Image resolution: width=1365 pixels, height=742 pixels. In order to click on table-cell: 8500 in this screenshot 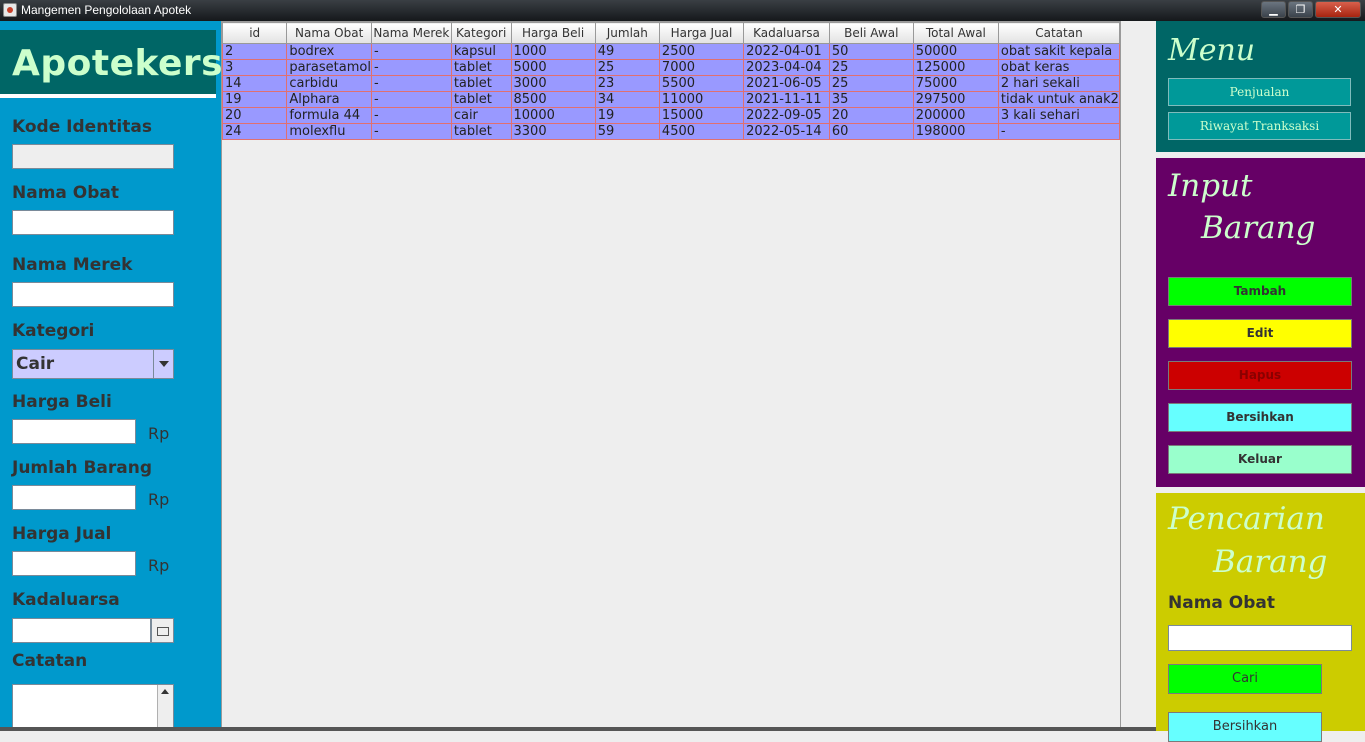, I will do `click(553, 99)`.